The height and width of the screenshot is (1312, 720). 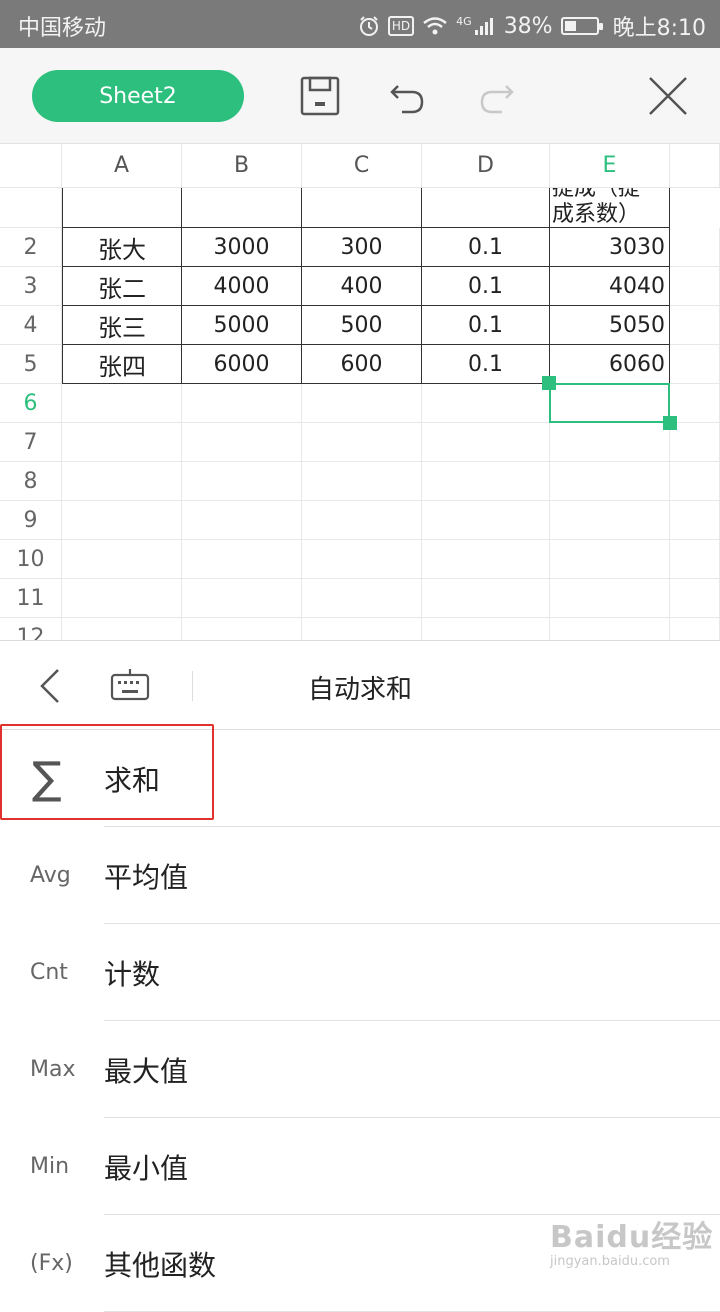 I want to click on corner-cell, so click(x=31, y=166).